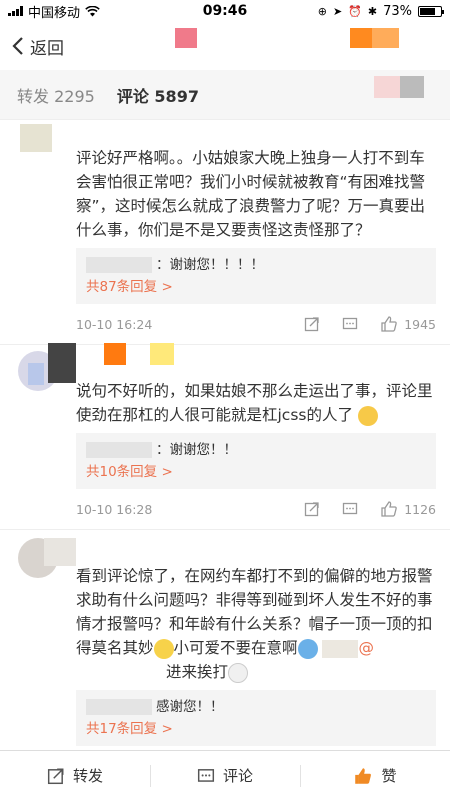 The height and width of the screenshot is (800, 450). I want to click on reply-text: ：谢谢您！！！！, so click(210, 265).